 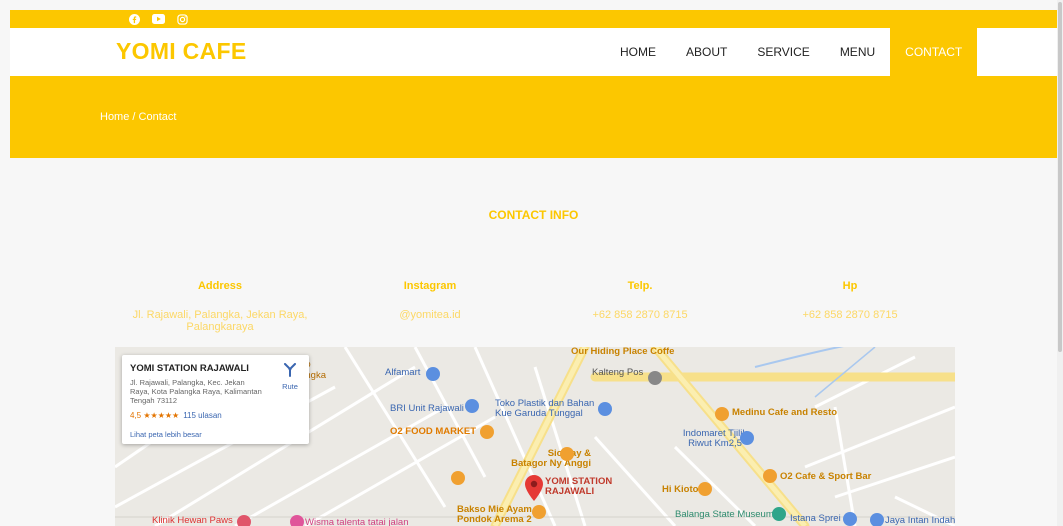 What do you see at coordinates (189, 368) in the screenshot?
I see `map-card-title: YOMI STATION RAJAWALI` at bounding box center [189, 368].